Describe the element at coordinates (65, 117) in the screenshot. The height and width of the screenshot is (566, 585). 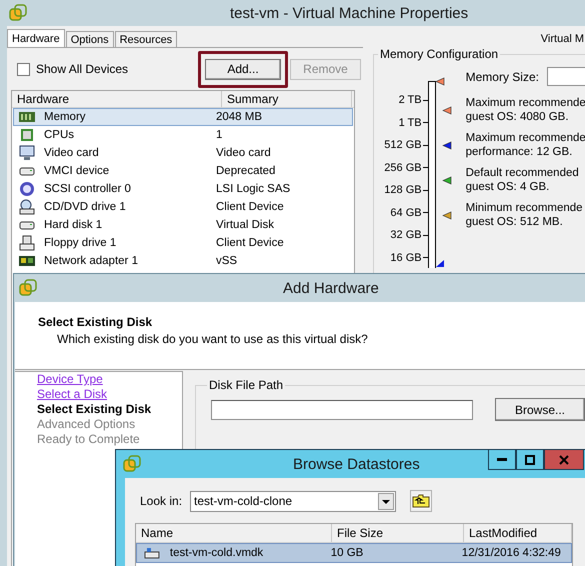
I see `table-cell-text: Memory` at that location.